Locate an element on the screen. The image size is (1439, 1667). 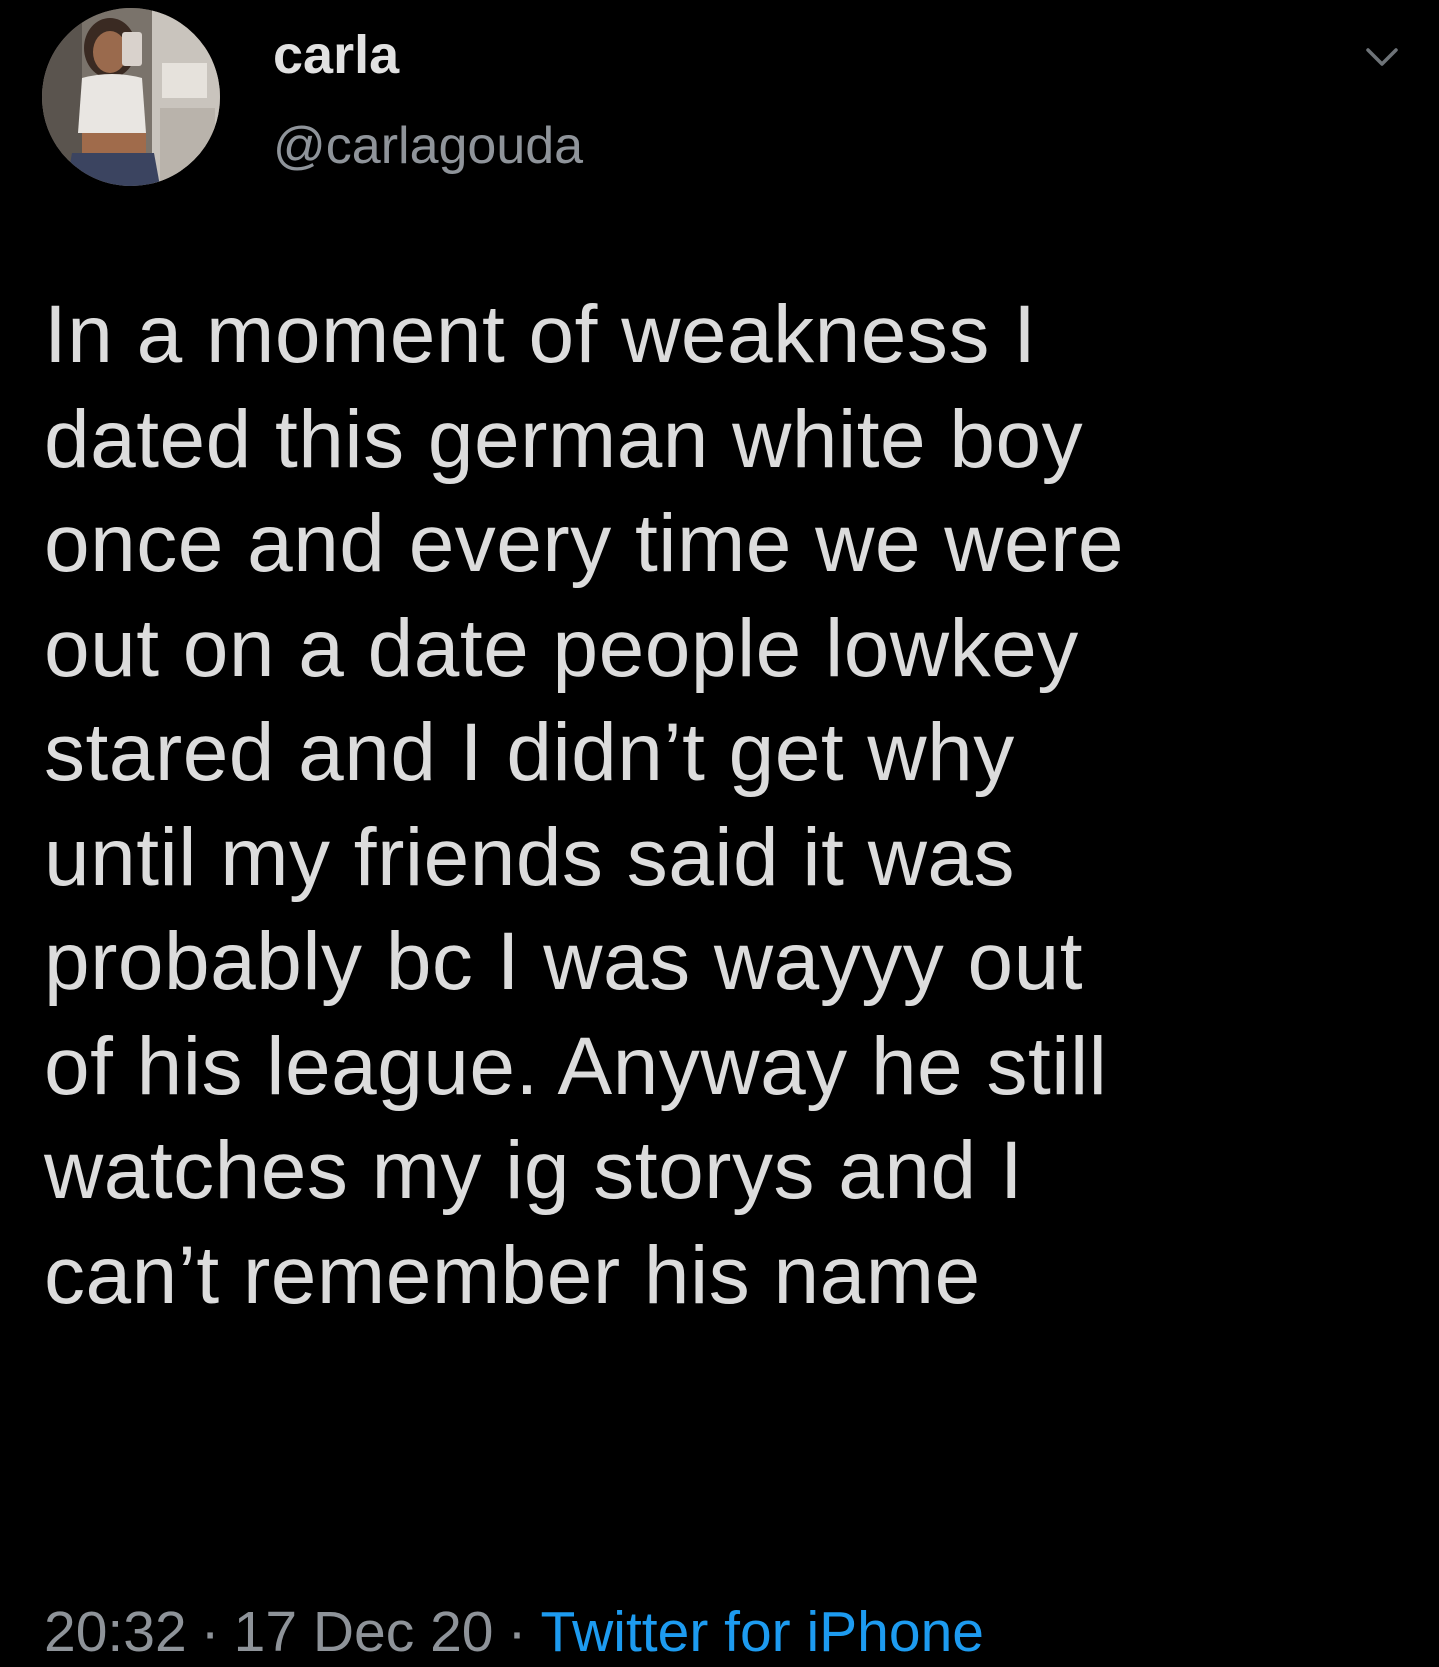
tweet-date: 17 Dec 20 is located at coordinates (363, 1632).